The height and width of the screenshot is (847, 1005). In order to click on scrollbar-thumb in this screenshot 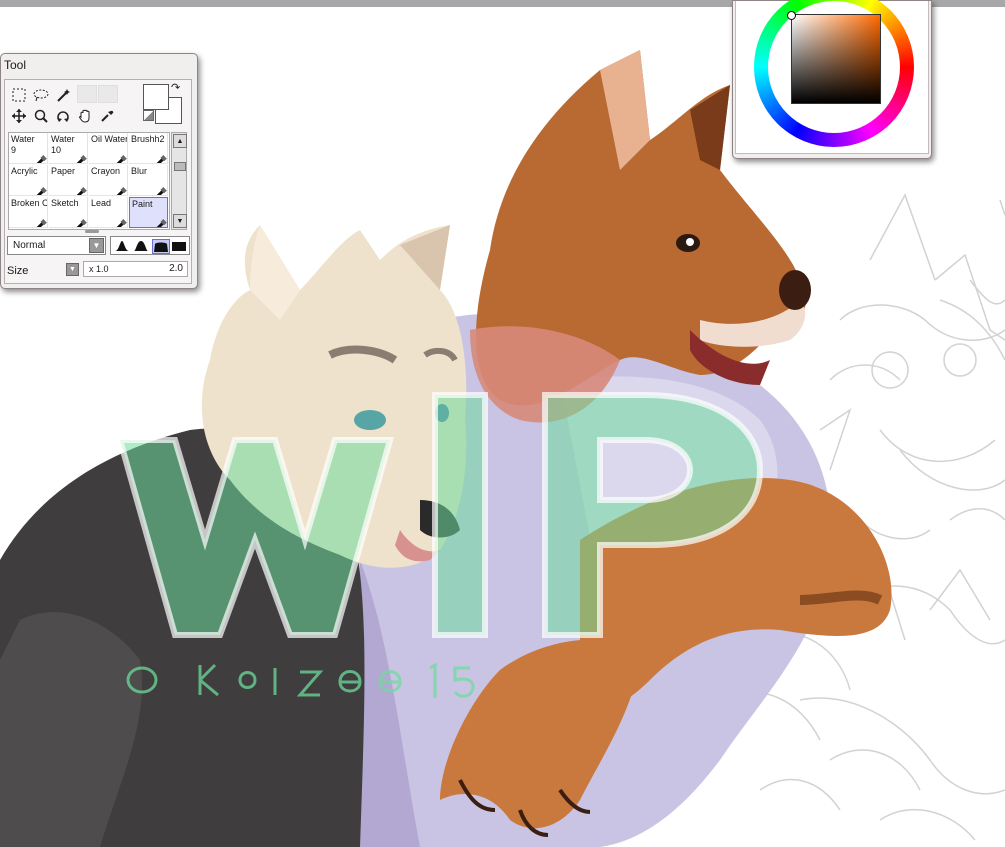, I will do `click(180, 166)`.